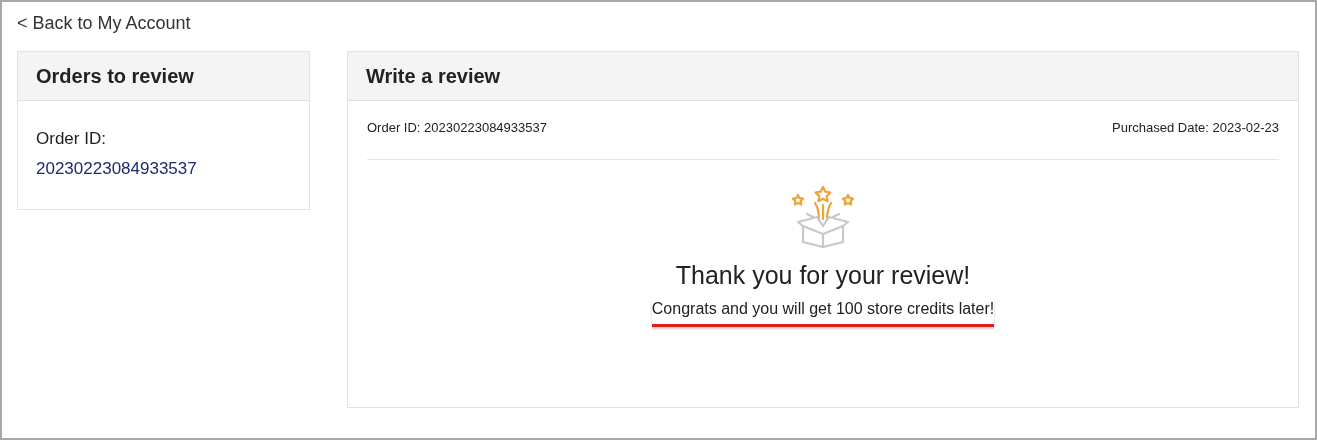  Describe the element at coordinates (115, 76) in the screenshot. I see `panel-title: Orders to review` at that location.